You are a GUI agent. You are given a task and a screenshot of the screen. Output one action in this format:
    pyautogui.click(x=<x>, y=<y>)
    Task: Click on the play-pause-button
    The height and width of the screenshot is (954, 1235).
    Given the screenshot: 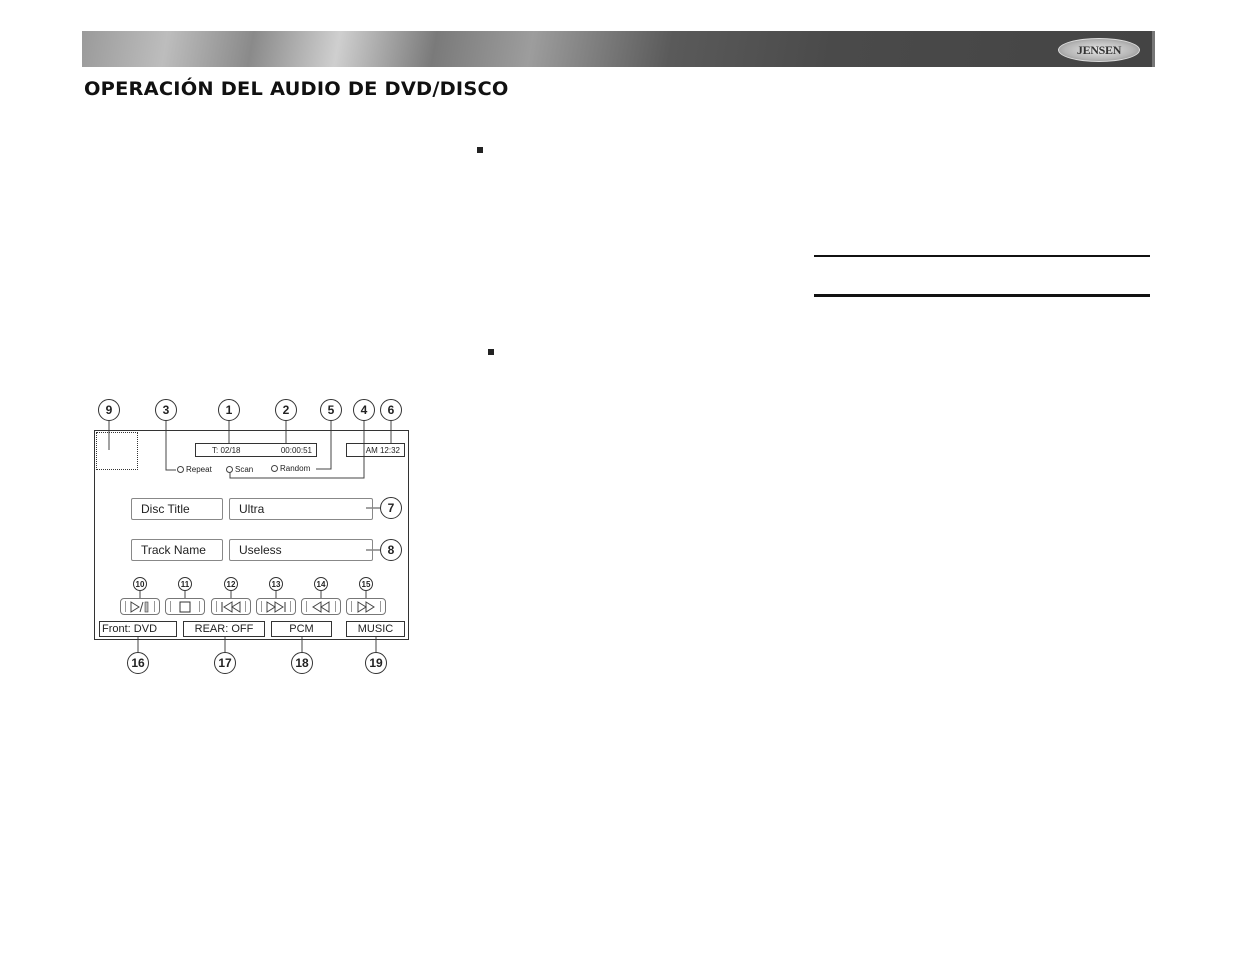 What is the action you would take?
    pyautogui.click(x=140, y=606)
    